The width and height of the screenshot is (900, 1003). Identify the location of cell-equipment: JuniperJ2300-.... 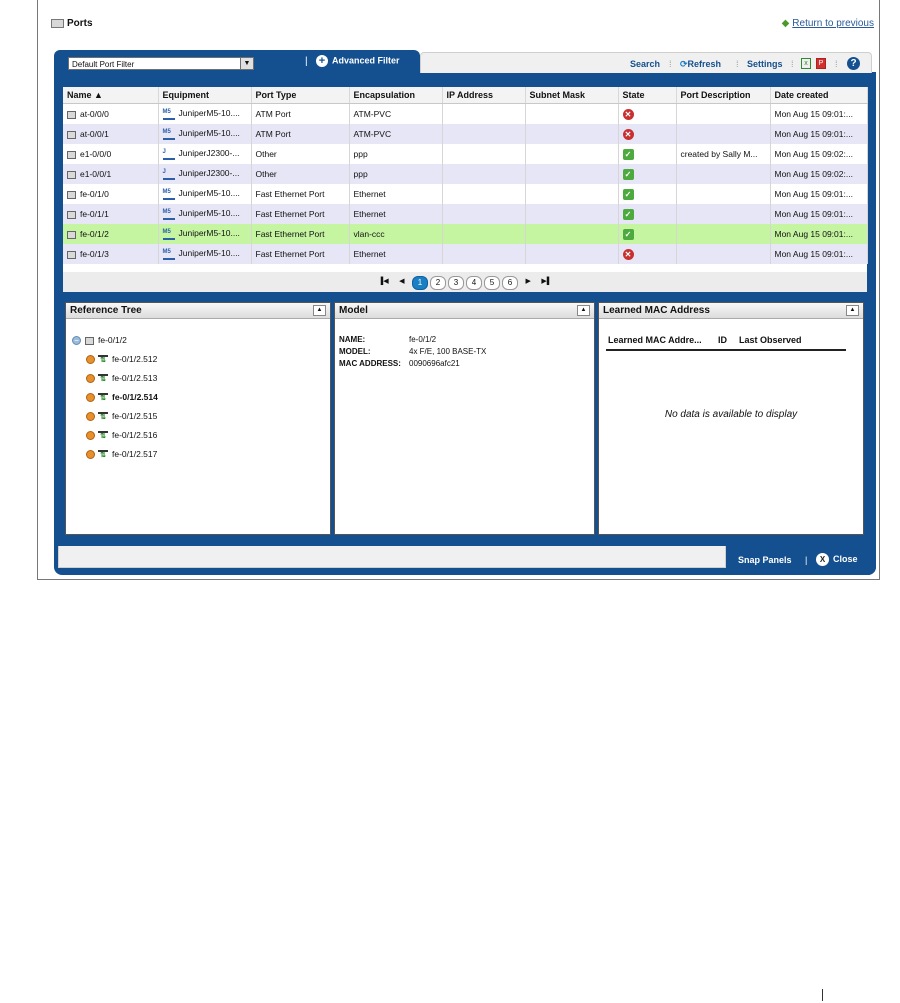
(209, 153).